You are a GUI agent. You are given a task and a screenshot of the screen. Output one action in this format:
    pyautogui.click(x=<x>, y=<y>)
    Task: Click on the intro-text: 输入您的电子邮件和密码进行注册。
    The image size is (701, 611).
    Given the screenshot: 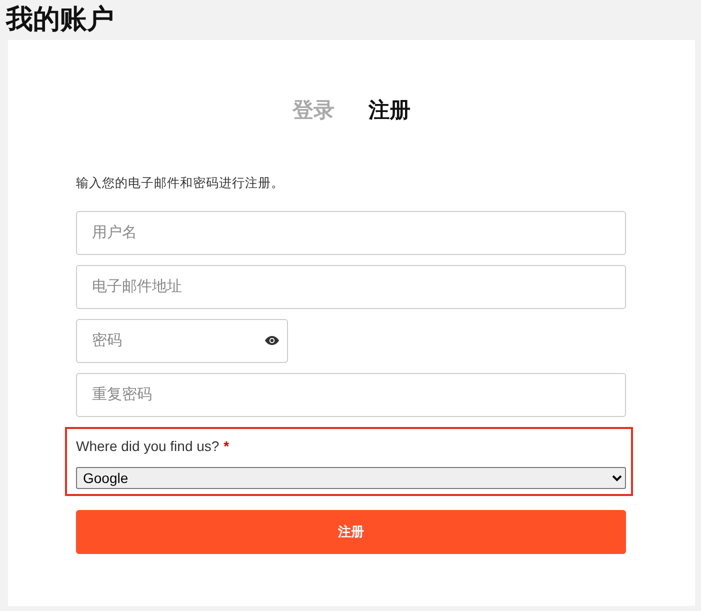 What is the action you would take?
    pyautogui.click(x=180, y=183)
    